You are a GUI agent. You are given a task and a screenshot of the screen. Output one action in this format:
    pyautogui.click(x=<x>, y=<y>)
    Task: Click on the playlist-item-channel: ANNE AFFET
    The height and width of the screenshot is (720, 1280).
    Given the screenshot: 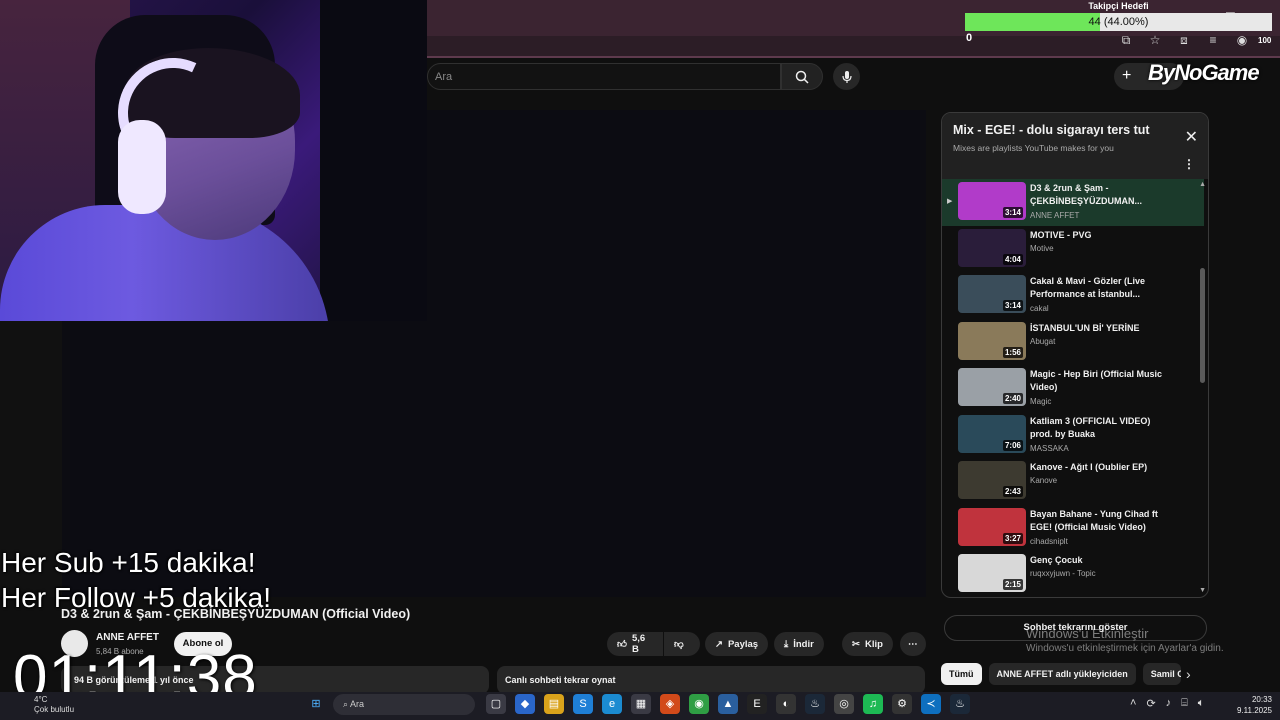 What is the action you would take?
    pyautogui.click(x=1055, y=215)
    